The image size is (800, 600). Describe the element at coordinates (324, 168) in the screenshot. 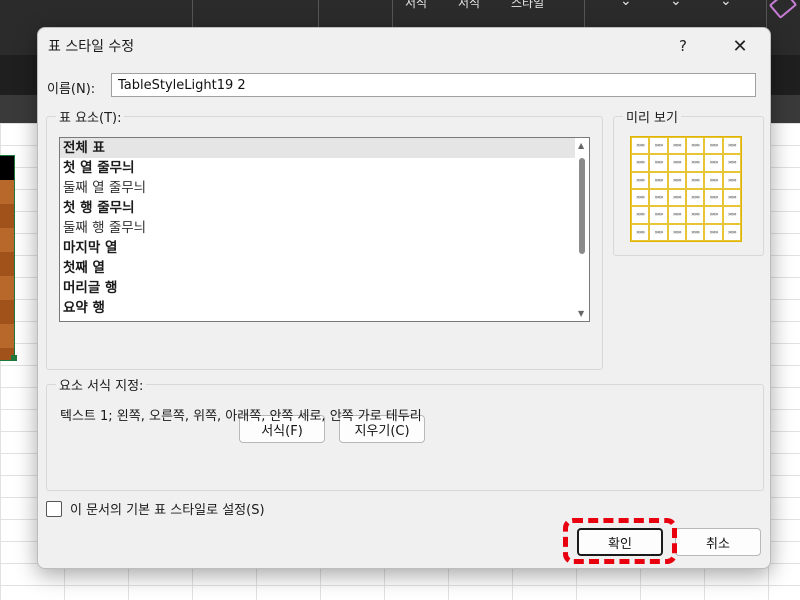

I see `table-element-item: 첫 열 줄무늬` at that location.